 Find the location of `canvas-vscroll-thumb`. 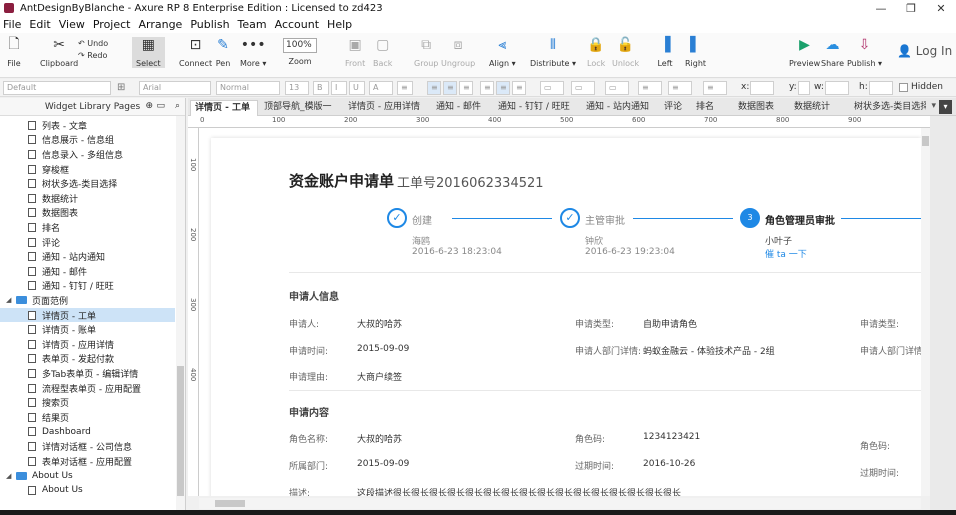

canvas-vscroll-thumb is located at coordinates (925, 141).